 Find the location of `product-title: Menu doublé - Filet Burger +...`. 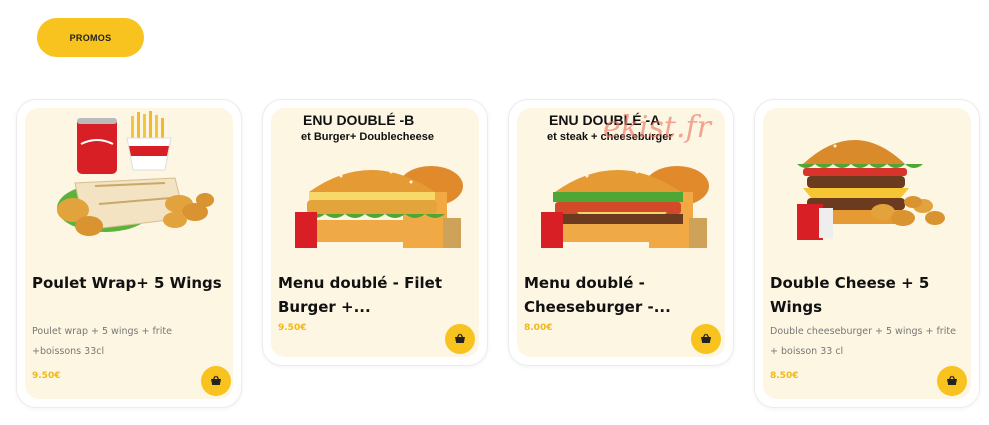

product-title: Menu doublé - Filet Burger +... is located at coordinates (373, 295).